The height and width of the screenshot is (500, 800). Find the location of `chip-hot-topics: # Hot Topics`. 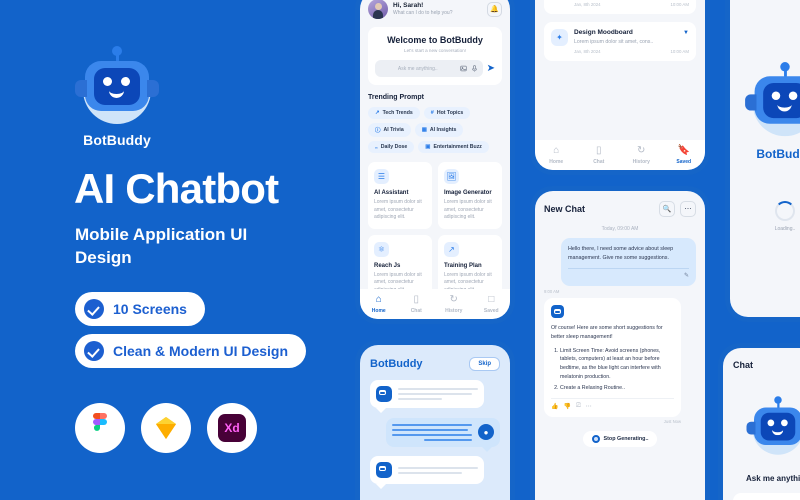

chip-hot-topics: # Hot Topics is located at coordinates (447, 113).